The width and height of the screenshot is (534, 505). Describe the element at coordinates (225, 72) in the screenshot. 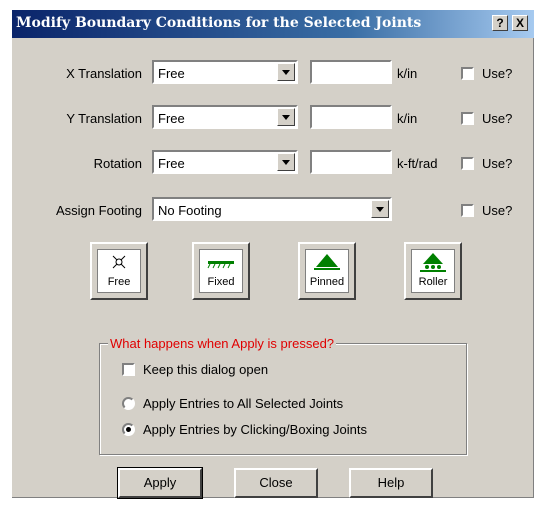

I see `x-translation-combo: Free` at that location.